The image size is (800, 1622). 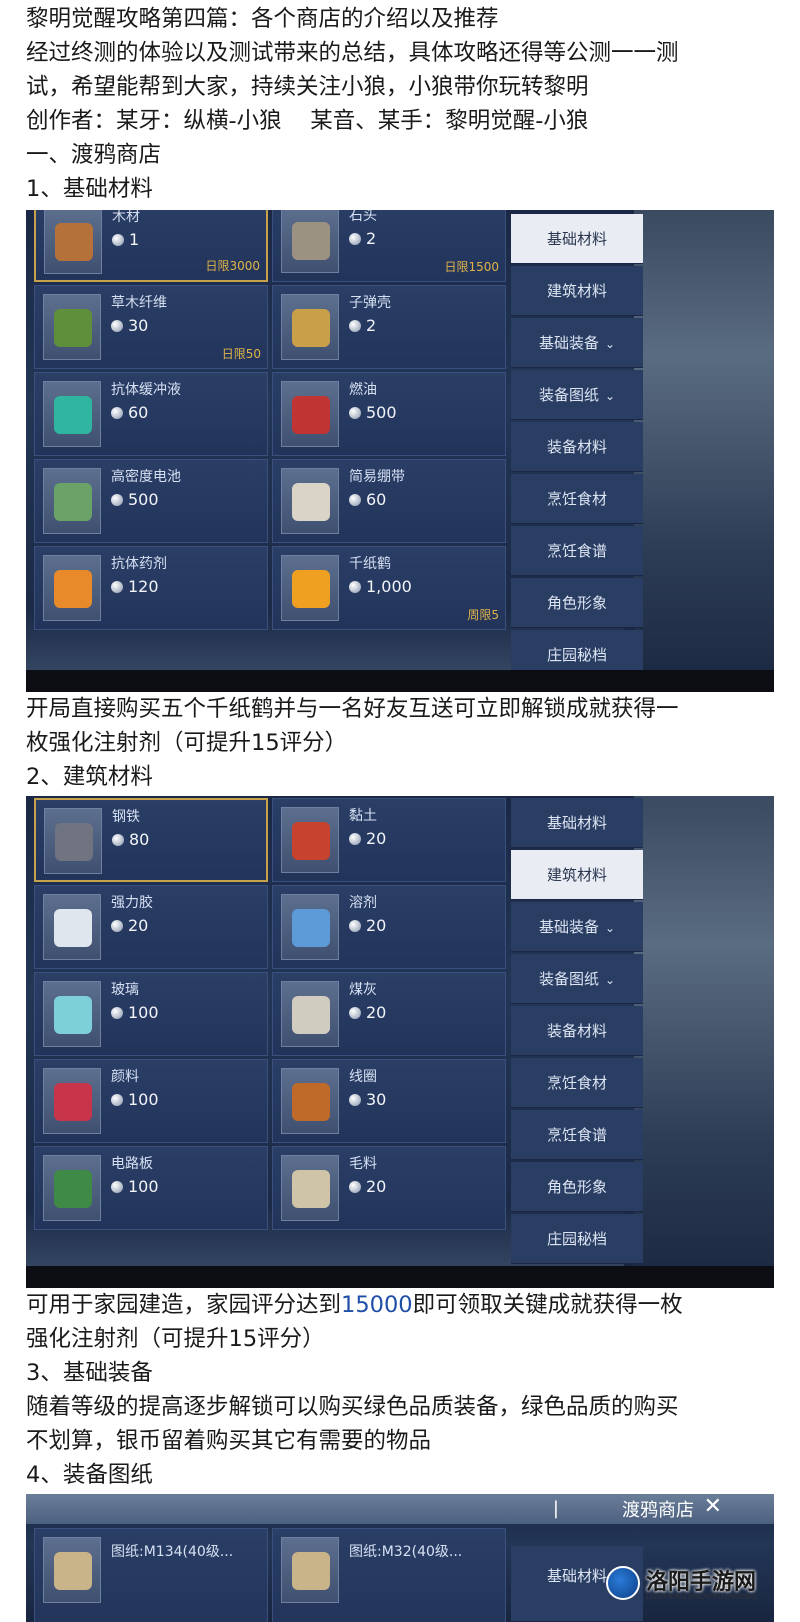 What do you see at coordinates (702, 1596) in the screenshot?
I see `watermark-subtext: LUOYANGSHOUYOUWANG` at bounding box center [702, 1596].